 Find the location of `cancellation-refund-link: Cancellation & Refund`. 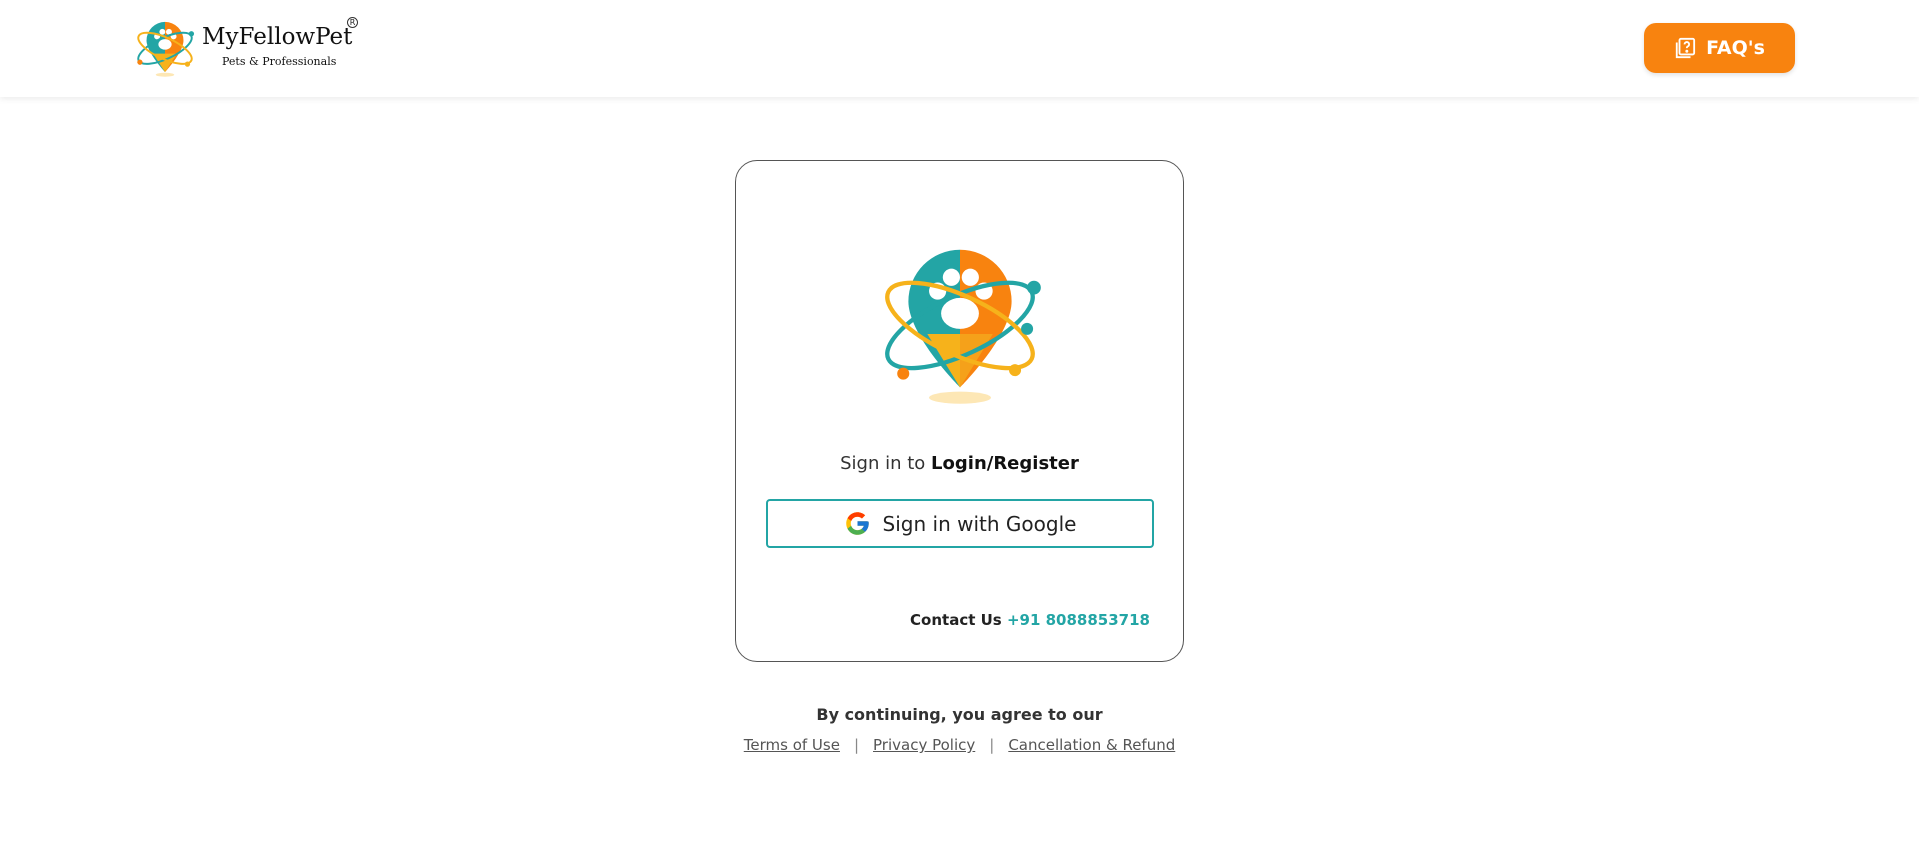

cancellation-refund-link: Cancellation & Refund is located at coordinates (1091, 745).